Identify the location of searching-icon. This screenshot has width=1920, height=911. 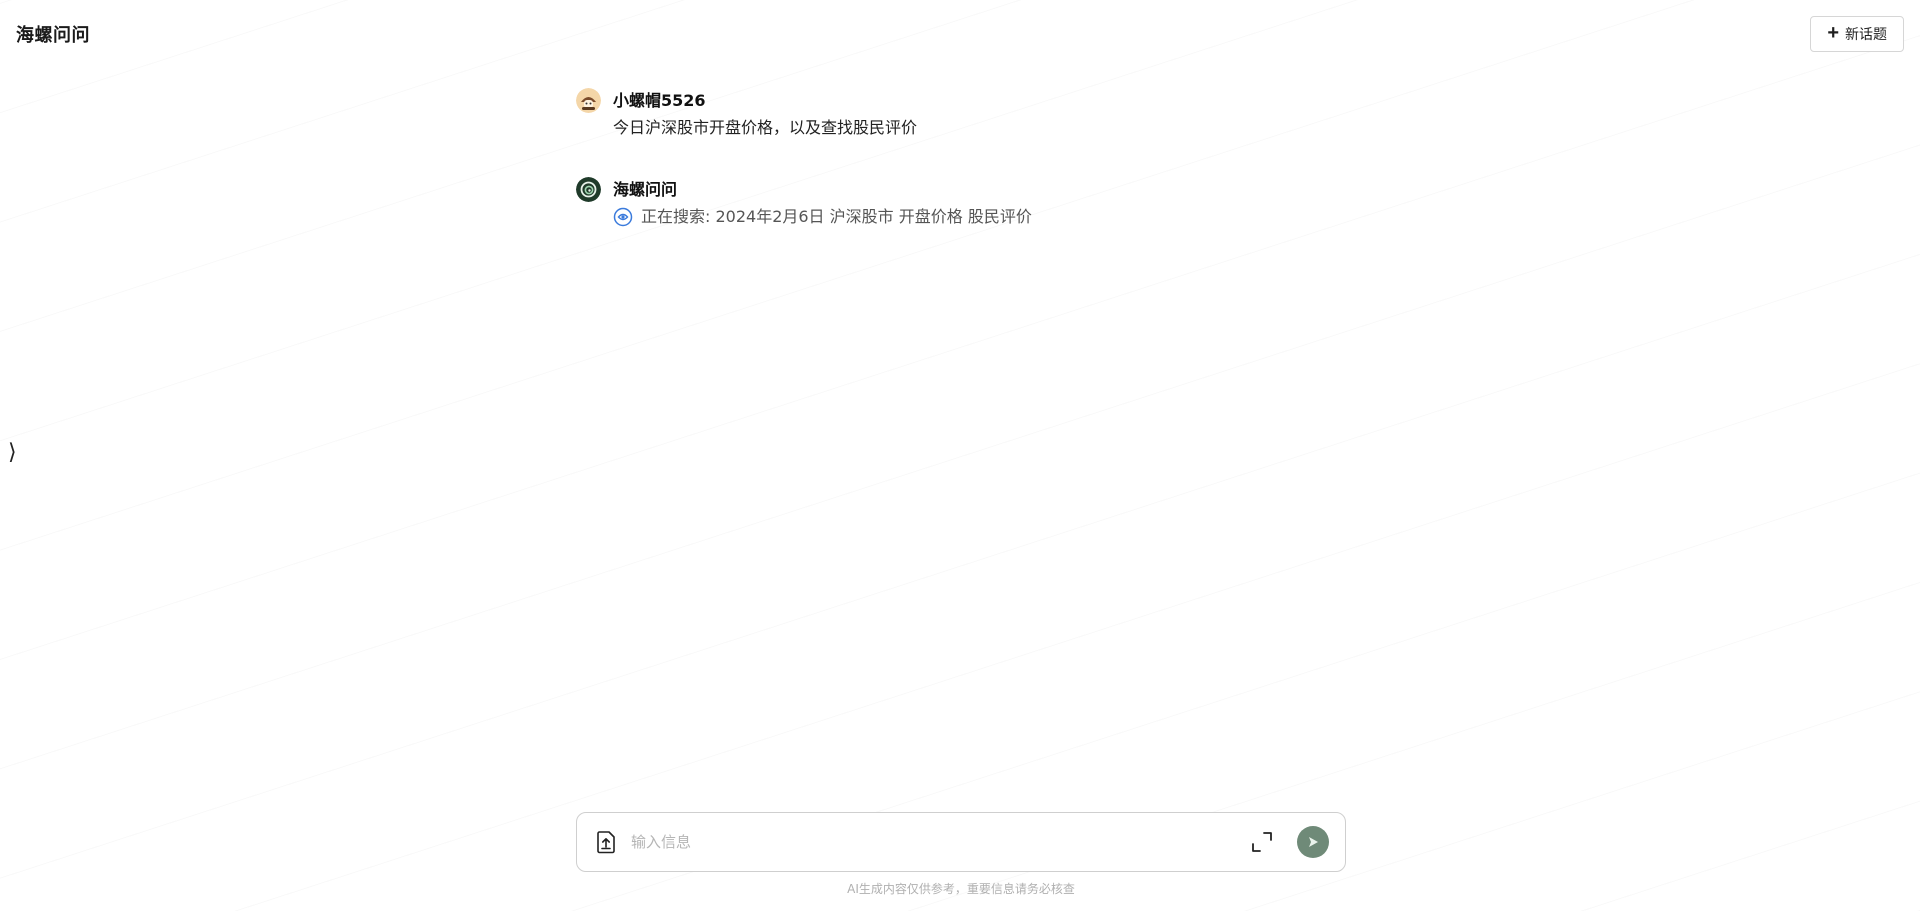
(623, 217).